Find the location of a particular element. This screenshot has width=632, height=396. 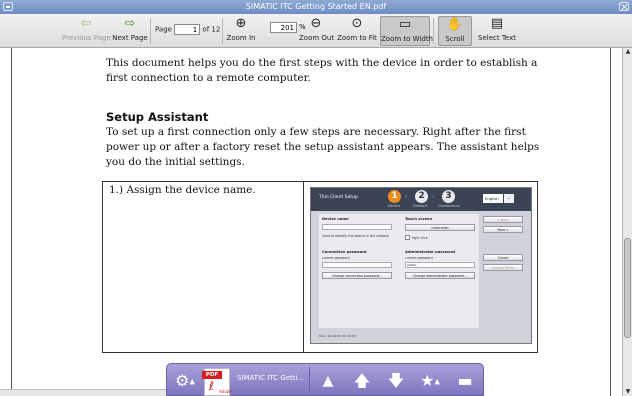

zoom-in-icon: ⊕ is located at coordinates (241, 23).